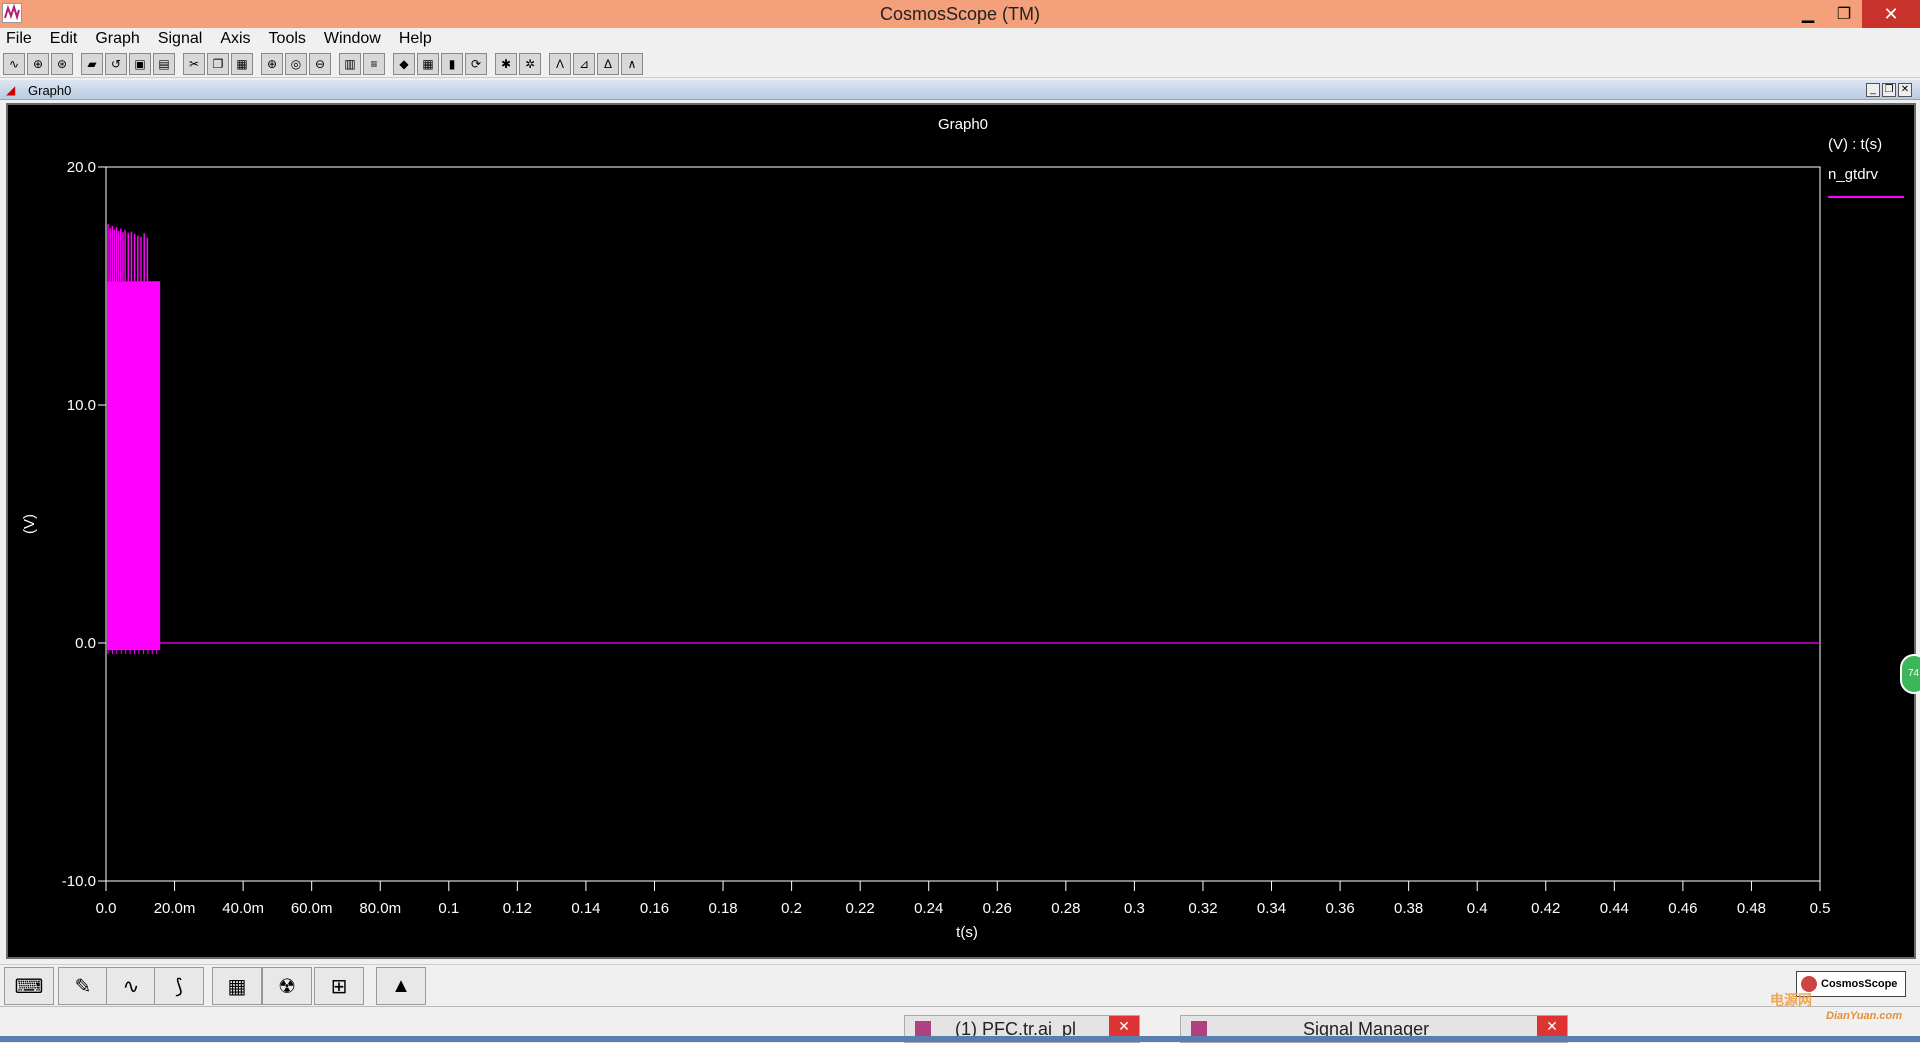  What do you see at coordinates (960, 65) in the screenshot?
I see `main-toolbar: ∿ ⊕ ⊛ ▰ ↺ ▣ ▤ ✂ ❐ ▦ ⊕ ◎ ⊖ ▥ ≡ ◆ ▦ ▮ ⟳ ✱ ✲ Λ ⊿ Δ ∧` at bounding box center [960, 65].